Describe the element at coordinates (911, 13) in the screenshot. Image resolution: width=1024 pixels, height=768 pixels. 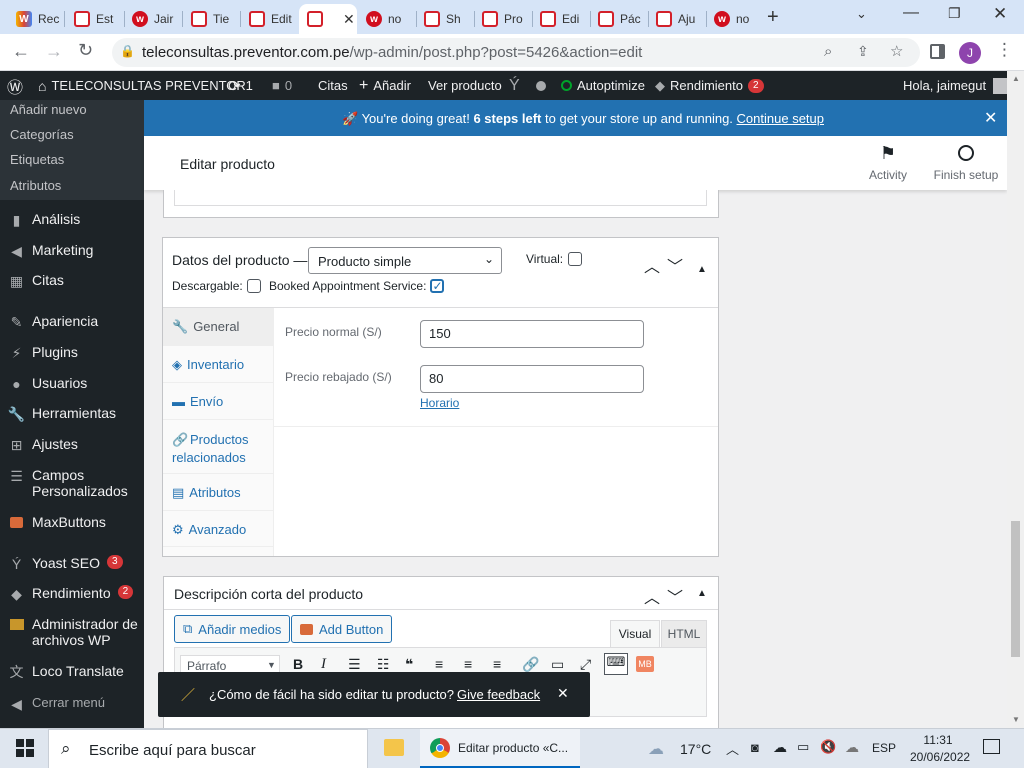
I see `minimize-icon: —` at that location.